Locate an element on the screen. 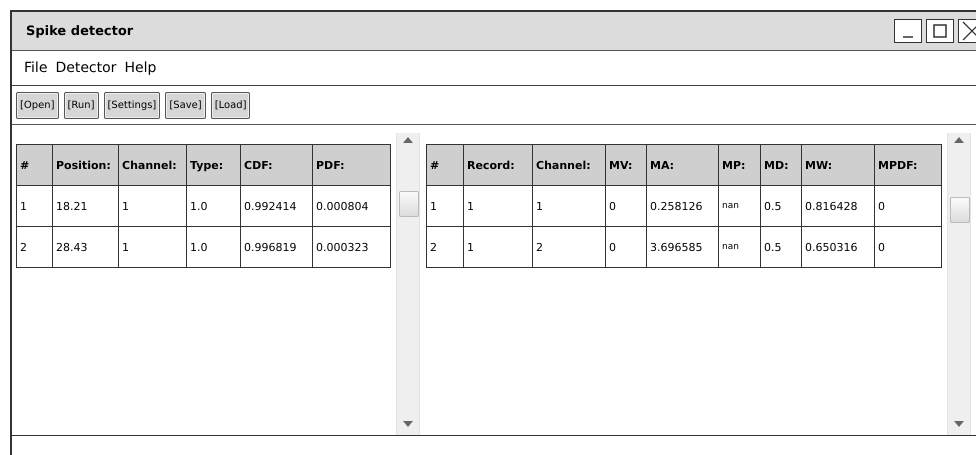 This screenshot has width=976, height=455. maximize-button is located at coordinates (940, 31).